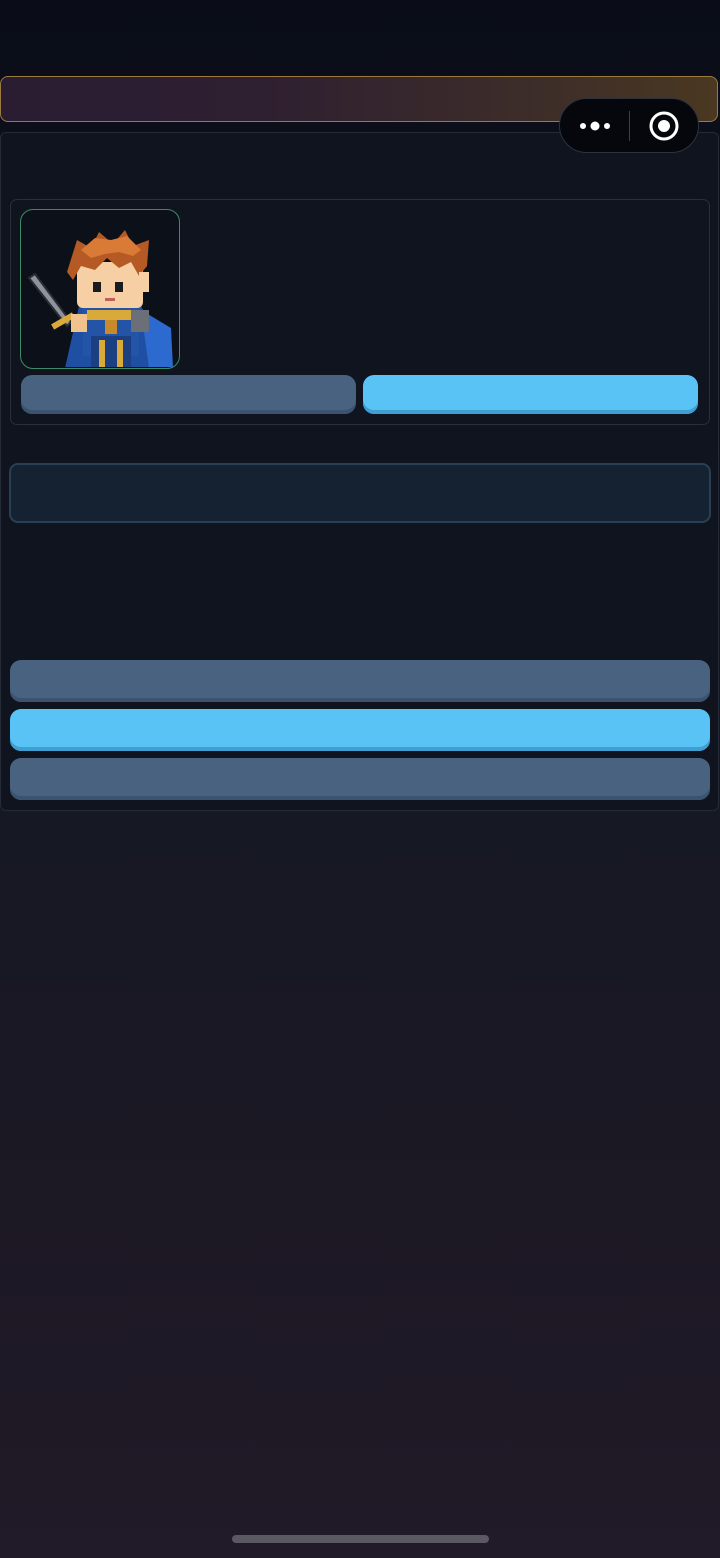 Image resolution: width=720 pixels, height=1558 pixels. I want to click on pixel-knight-icon, so click(100, 288).